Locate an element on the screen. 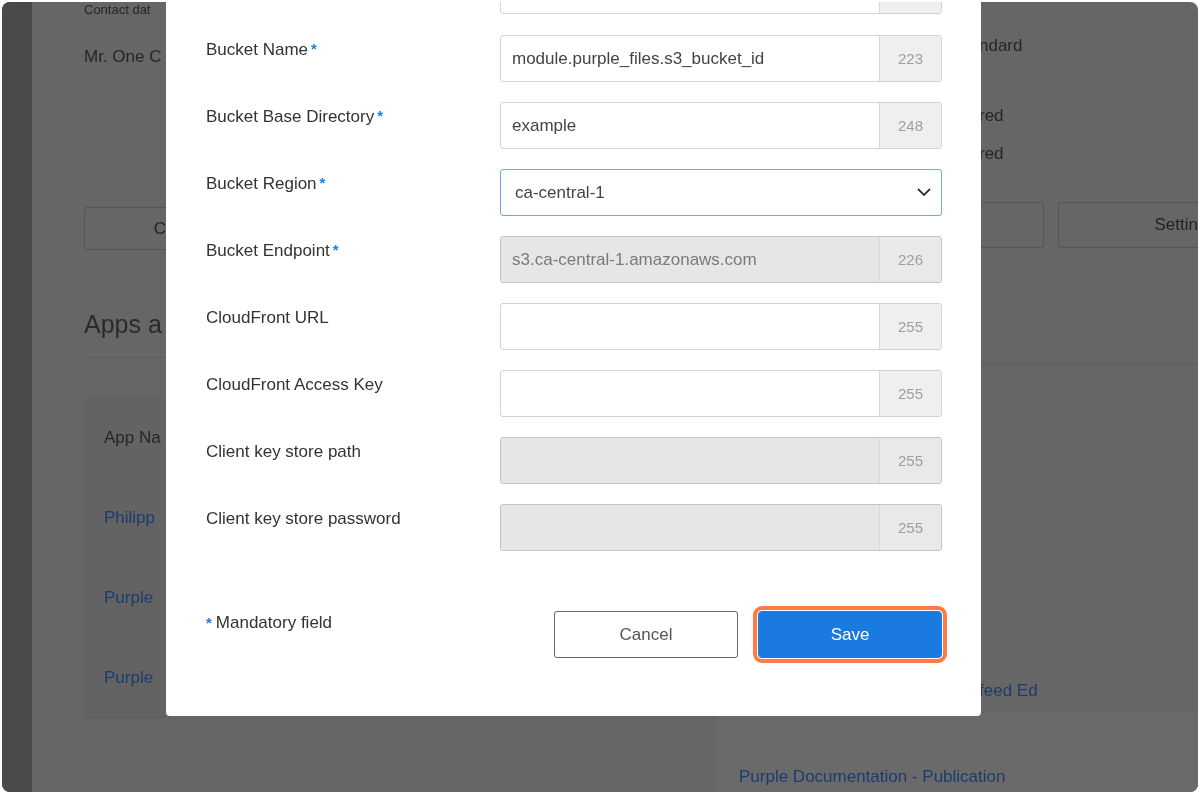 This screenshot has width=1200, height=794. field-label: CloudFront Access Key is located at coordinates (295, 385).